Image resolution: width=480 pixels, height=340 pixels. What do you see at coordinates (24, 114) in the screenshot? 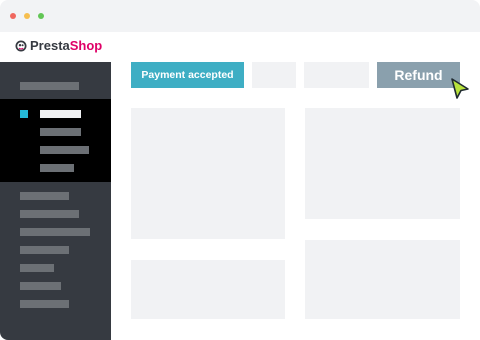
I see `active-indicator-icon` at bounding box center [24, 114].